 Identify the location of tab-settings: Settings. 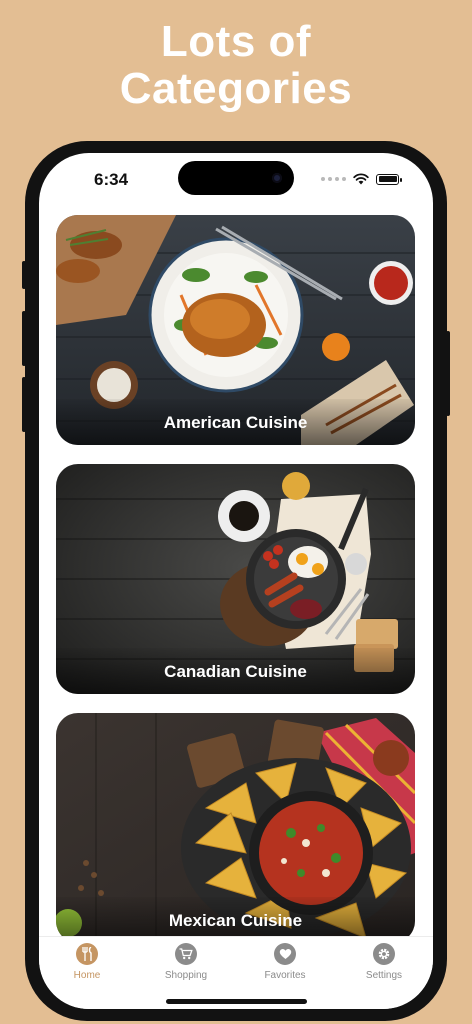
(384, 962).